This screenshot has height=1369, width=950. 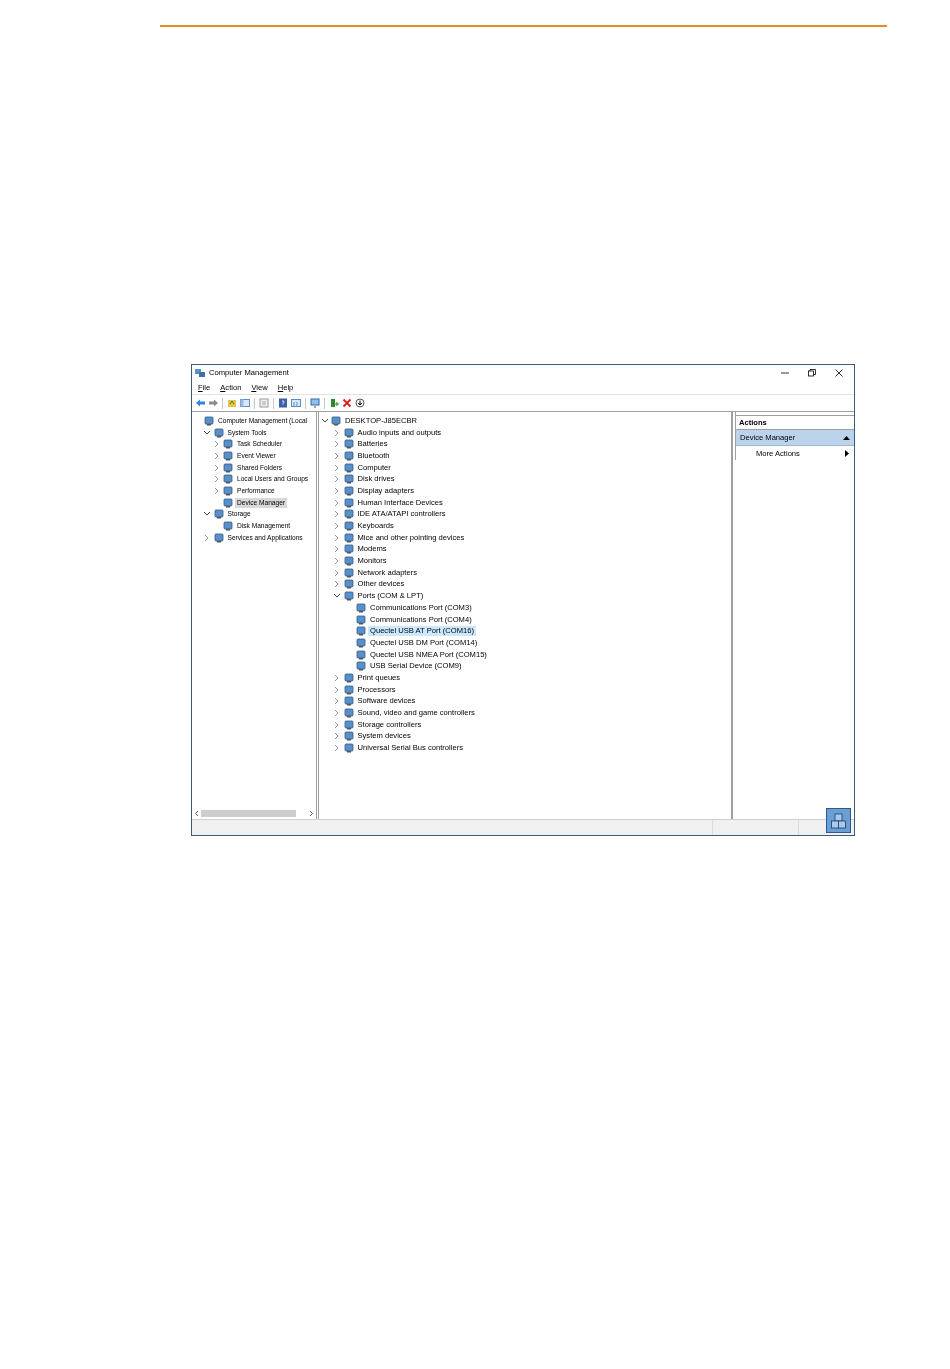 I want to click on restore-icon, so click(x=812, y=372).